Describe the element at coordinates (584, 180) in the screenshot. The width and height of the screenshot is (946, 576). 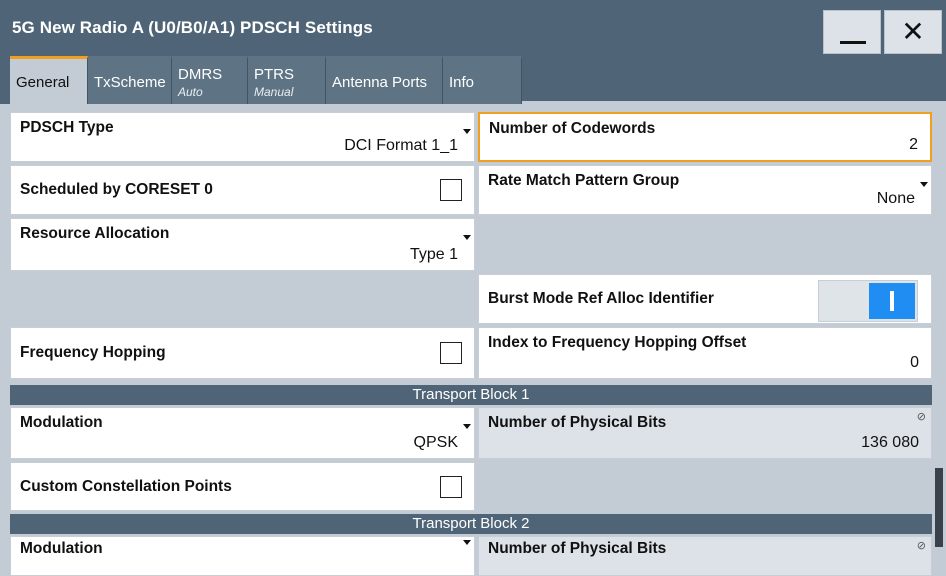
I see `field-label: Rate Match Pattern Group` at that location.